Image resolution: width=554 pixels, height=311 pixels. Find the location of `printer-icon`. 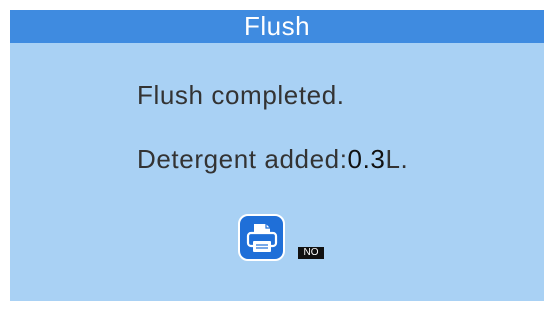

printer-icon is located at coordinates (261, 237).